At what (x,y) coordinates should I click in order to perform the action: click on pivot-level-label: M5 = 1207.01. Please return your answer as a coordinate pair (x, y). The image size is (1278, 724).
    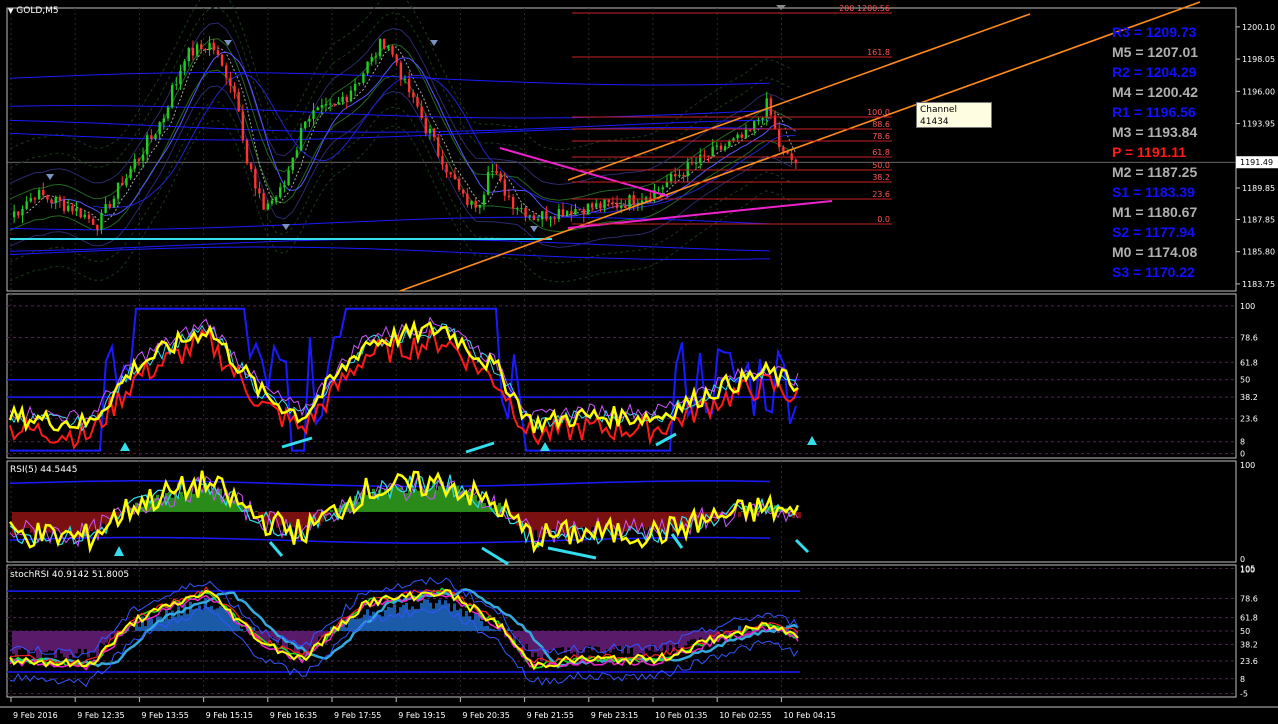
    Looking at the image, I should click on (1155, 52).